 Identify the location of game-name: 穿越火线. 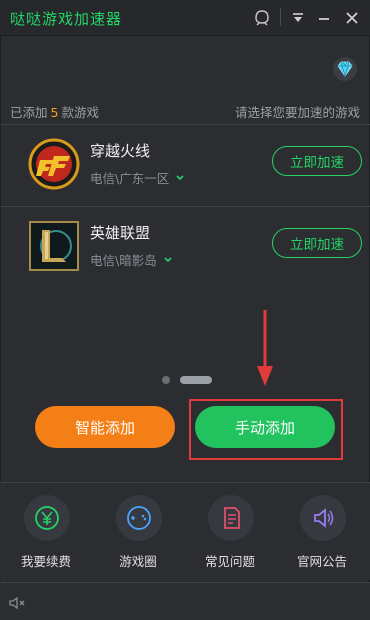
(120, 151).